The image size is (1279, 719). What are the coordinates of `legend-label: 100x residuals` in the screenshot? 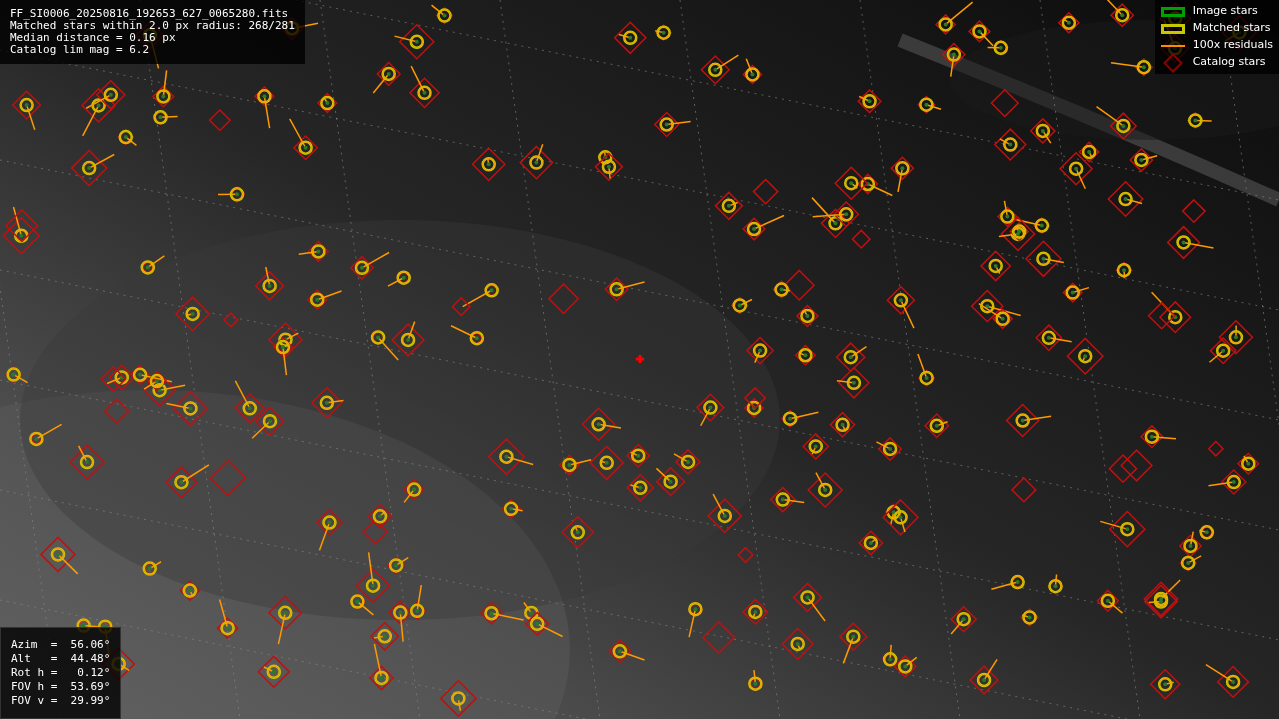 It's located at (1232, 45).